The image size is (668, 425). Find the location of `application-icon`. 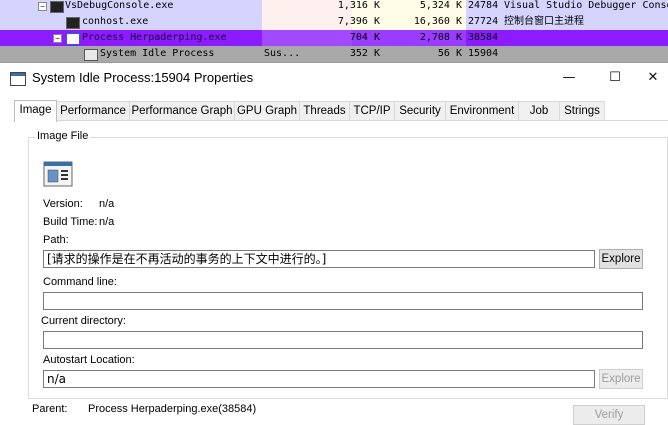

application-icon is located at coordinates (58, 174).